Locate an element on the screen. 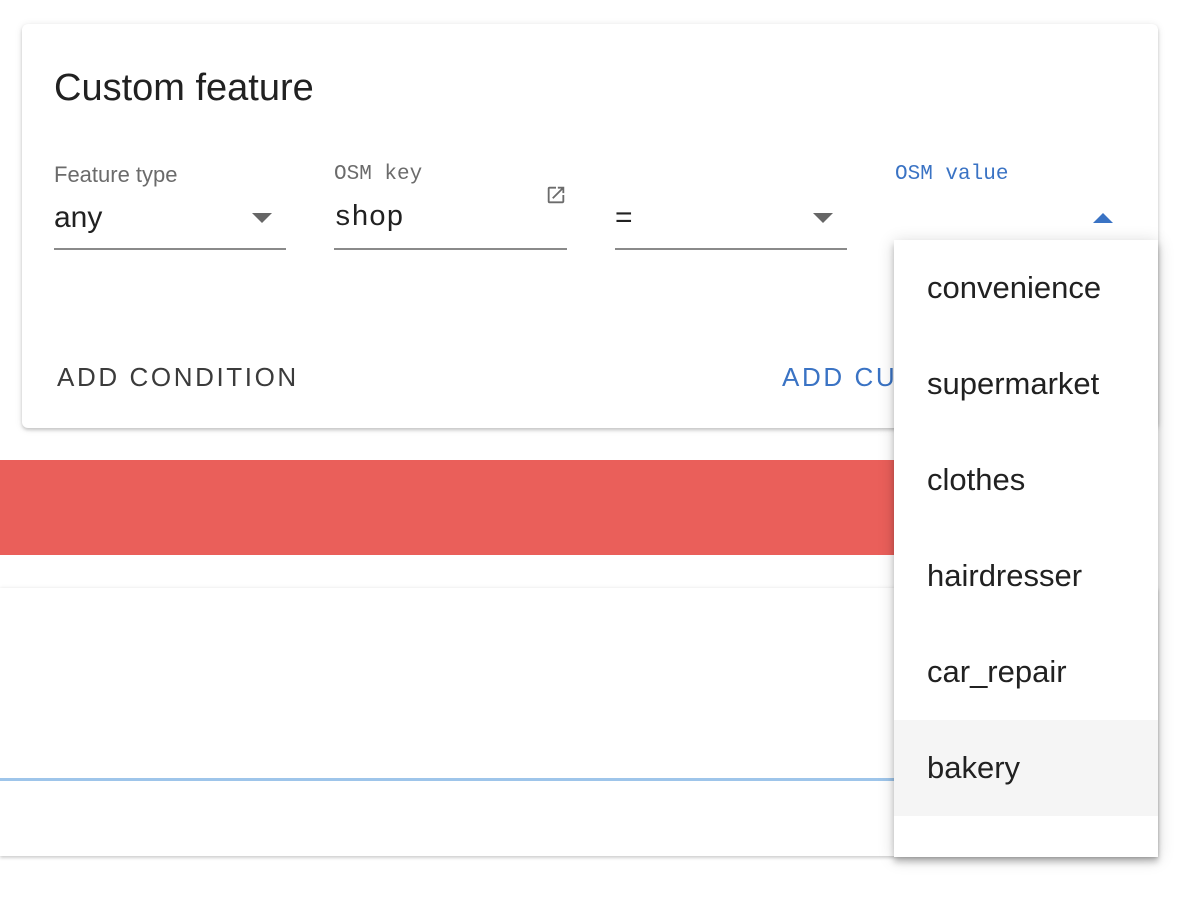  osm-key-label: OSM key is located at coordinates (378, 174).